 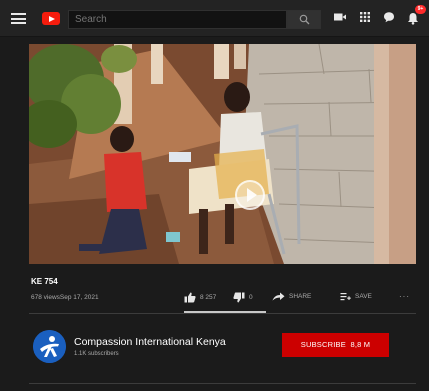 What do you see at coordinates (190, 297) in the screenshot?
I see `thumbs-up-icon` at bounding box center [190, 297].